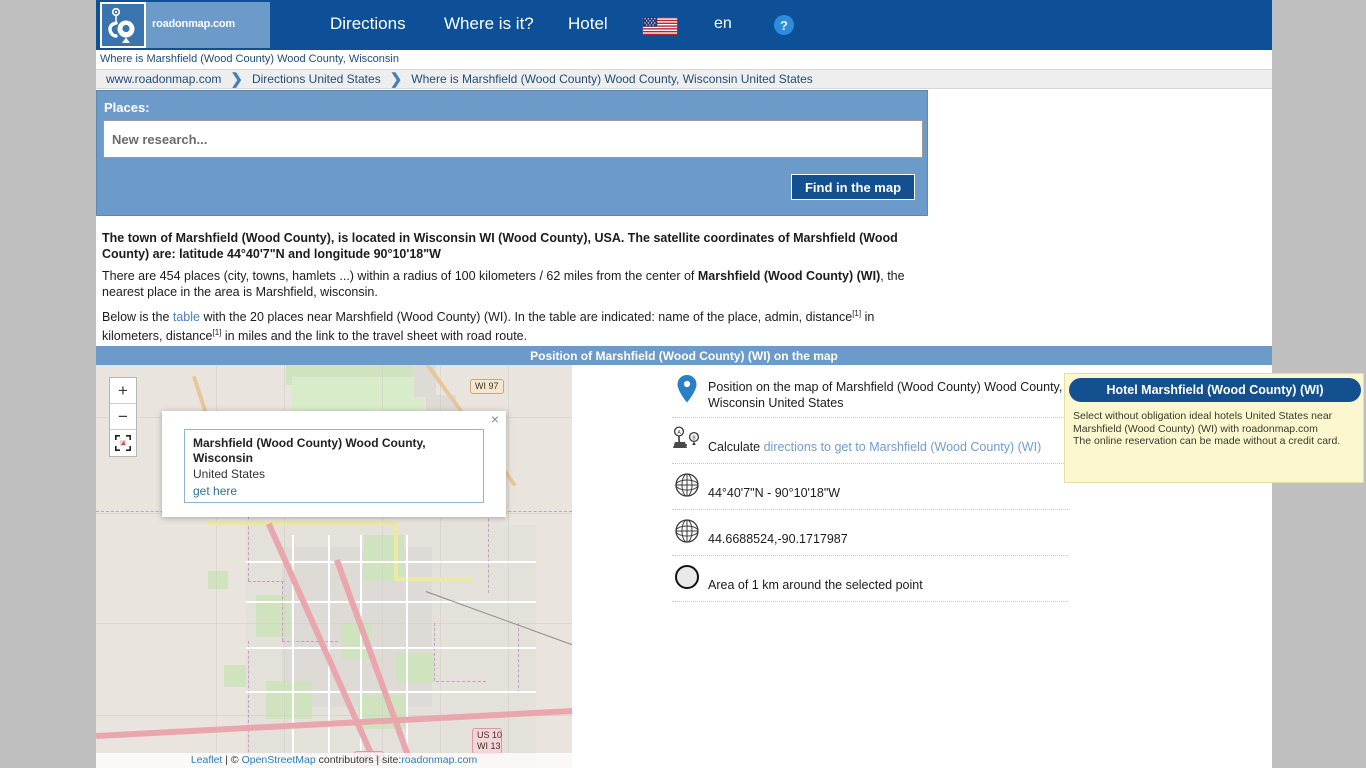 The image size is (1366, 768). I want to click on map-pin-logo-icon, so click(121, 25).